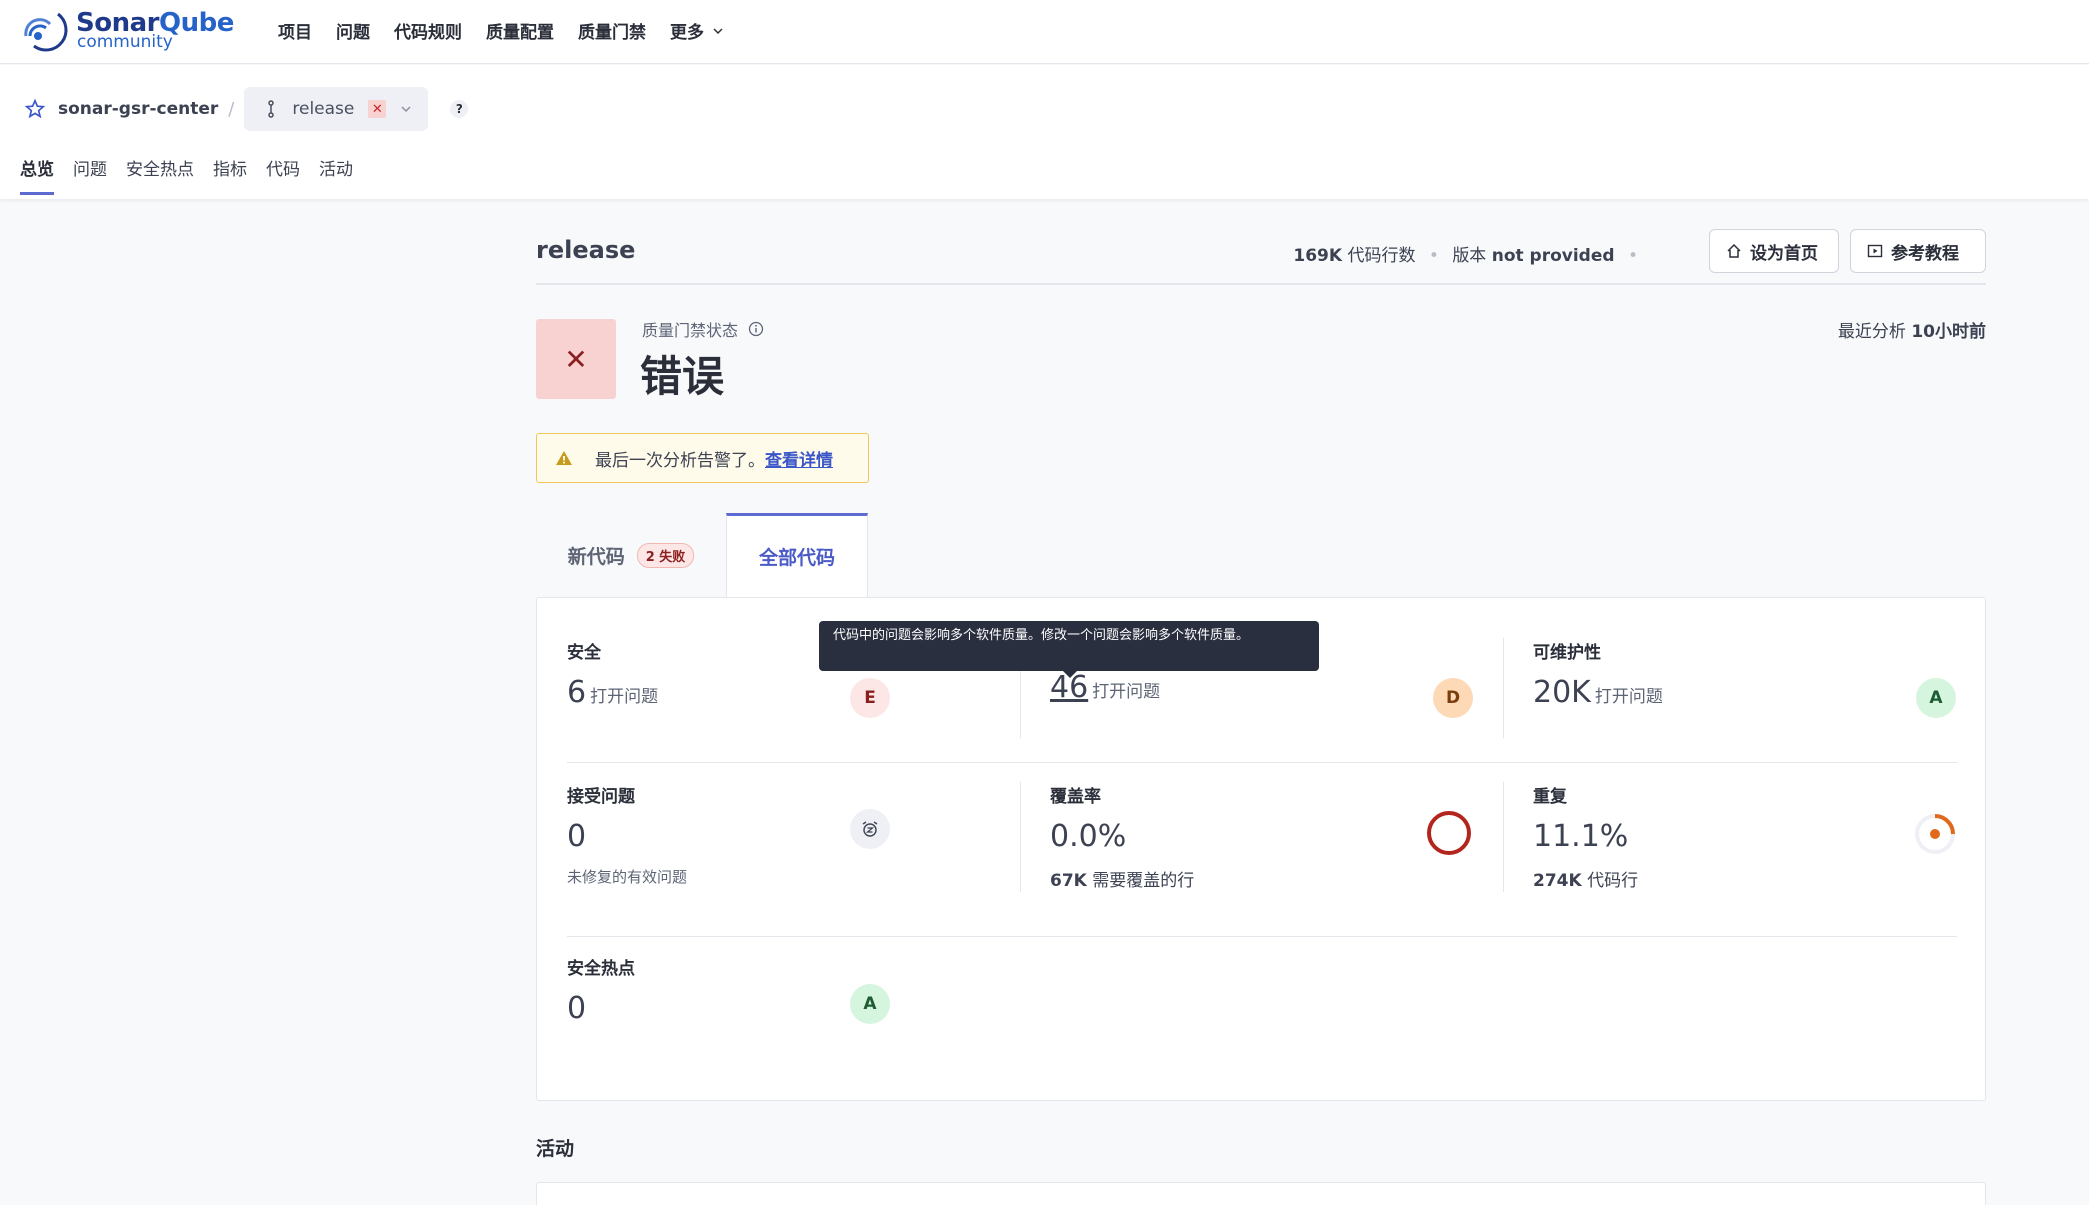 This screenshot has width=2089, height=1205. I want to click on tab-security-hotspots: 安全热点, so click(160, 175).